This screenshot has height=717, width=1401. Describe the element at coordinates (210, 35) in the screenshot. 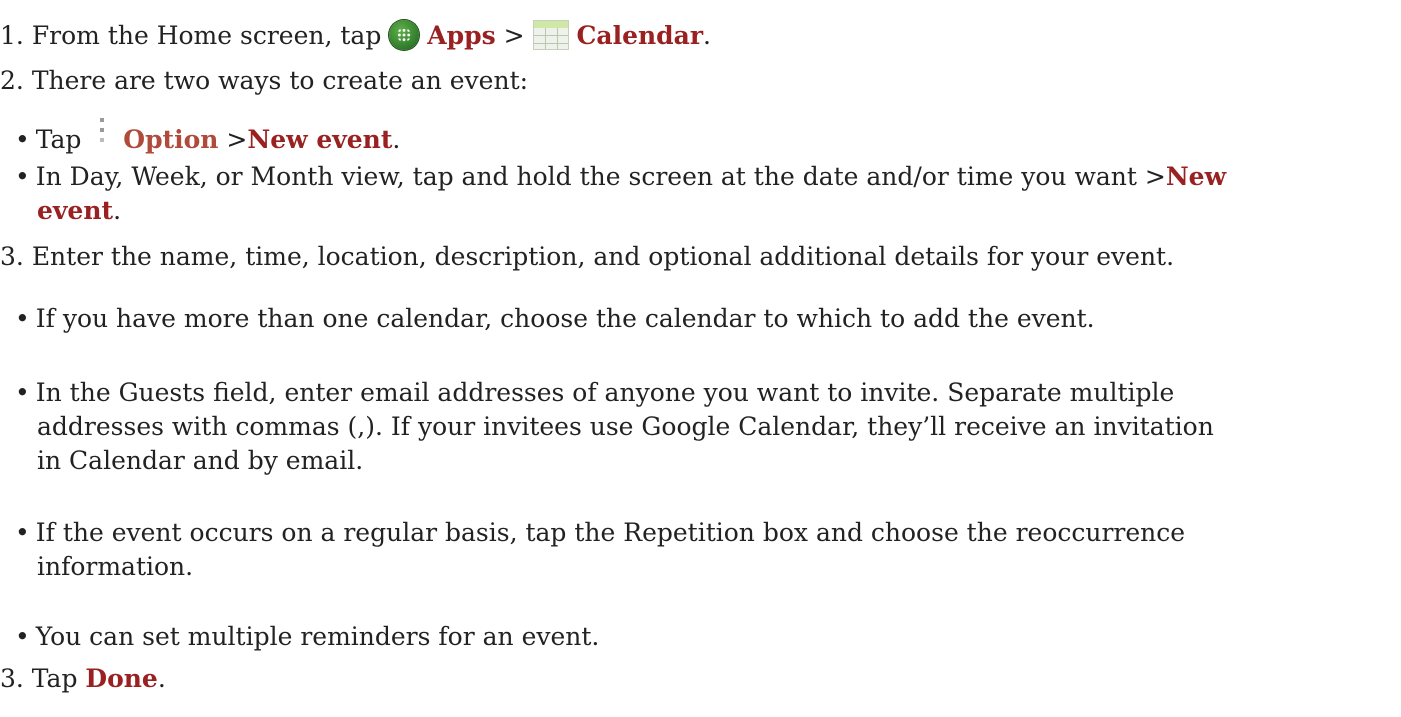

I see `step-text: From the Home screen, tap` at that location.